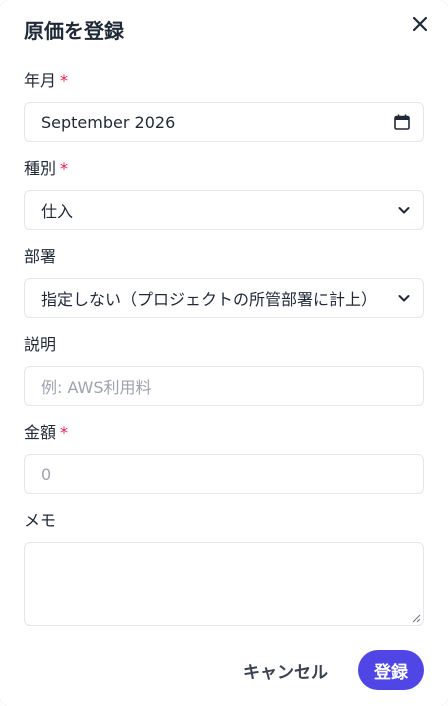 Image resolution: width=448 pixels, height=706 pixels. What do you see at coordinates (224, 386) in the screenshot?
I see `description-input: 例: AWS利用料` at bounding box center [224, 386].